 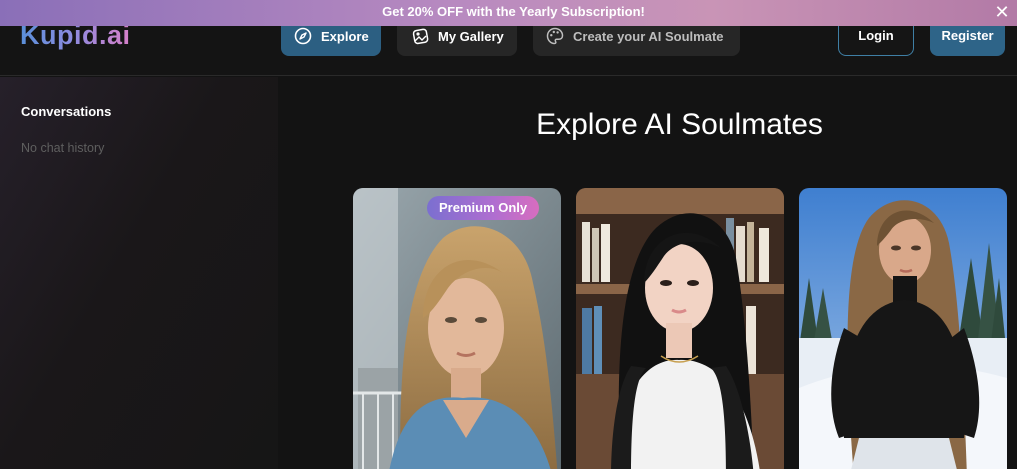 I want to click on empty-history-text: No chat history, so click(x=63, y=148).